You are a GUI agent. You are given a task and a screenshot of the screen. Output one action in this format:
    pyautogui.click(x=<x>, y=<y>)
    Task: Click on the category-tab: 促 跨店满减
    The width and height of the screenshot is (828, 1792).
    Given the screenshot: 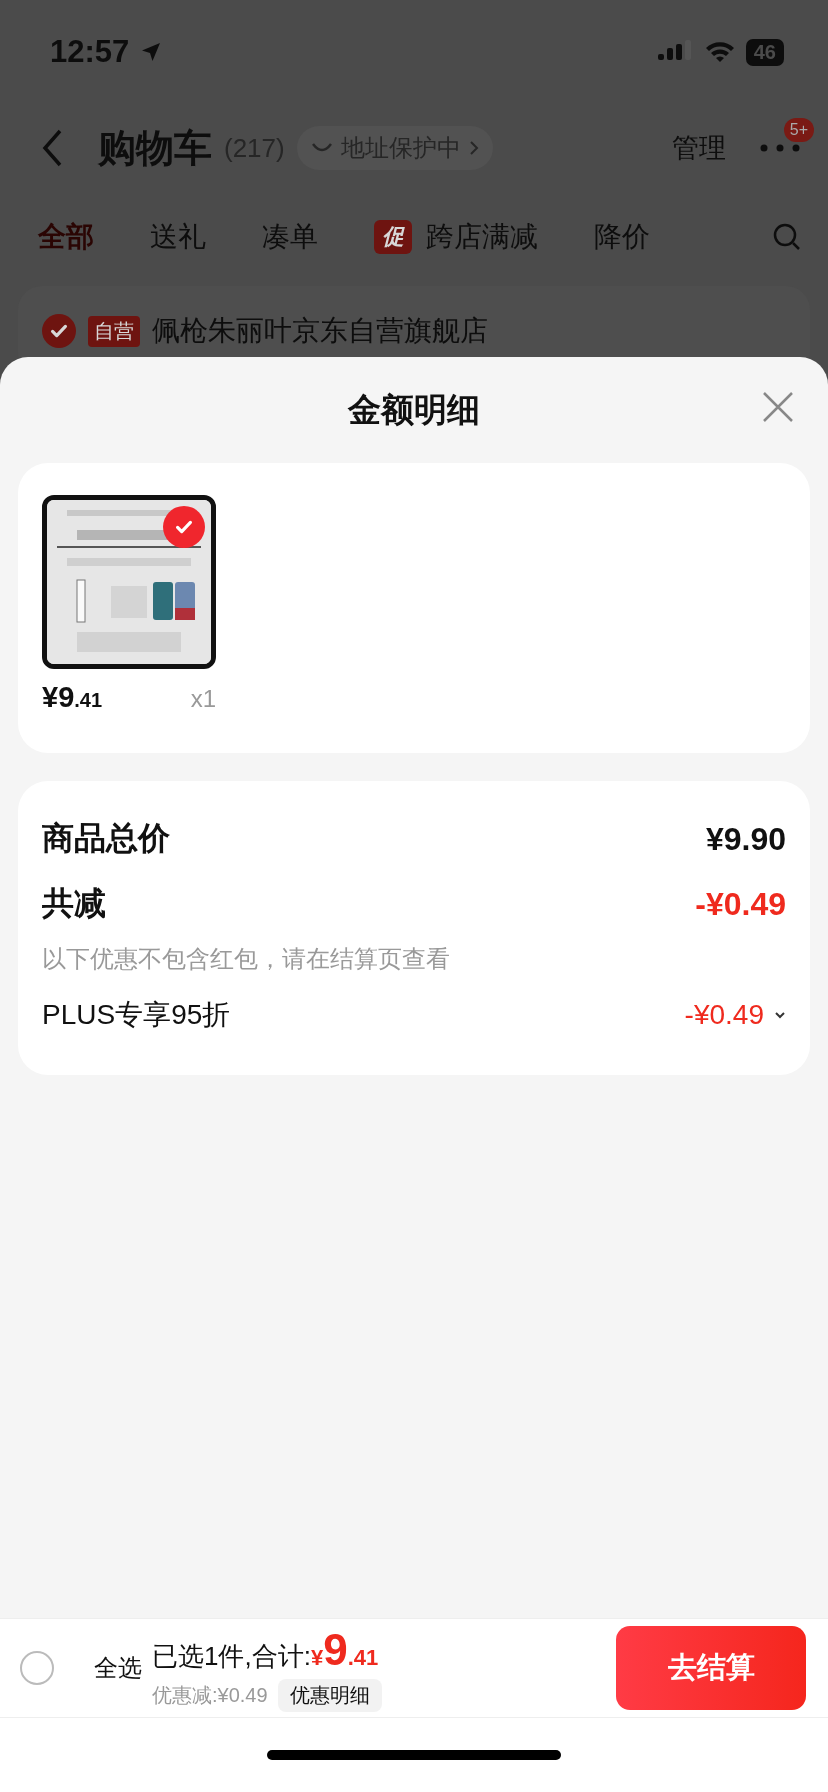 What is the action you would take?
    pyautogui.click(x=456, y=237)
    